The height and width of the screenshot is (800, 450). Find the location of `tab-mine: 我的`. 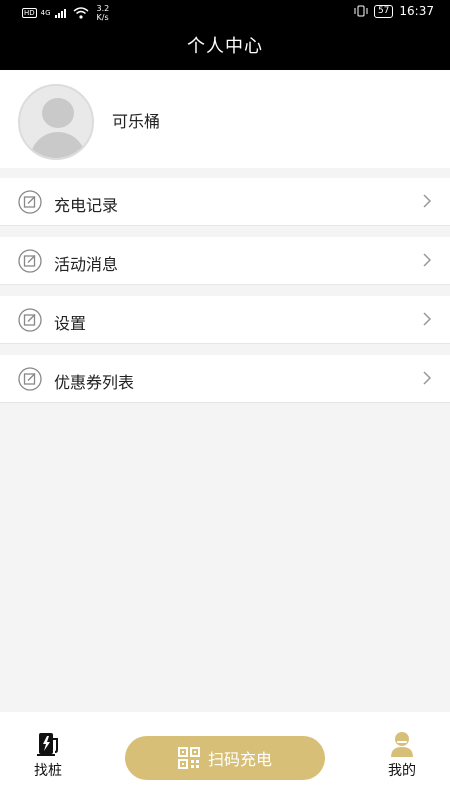

tab-mine: 我的 is located at coordinates (402, 755).